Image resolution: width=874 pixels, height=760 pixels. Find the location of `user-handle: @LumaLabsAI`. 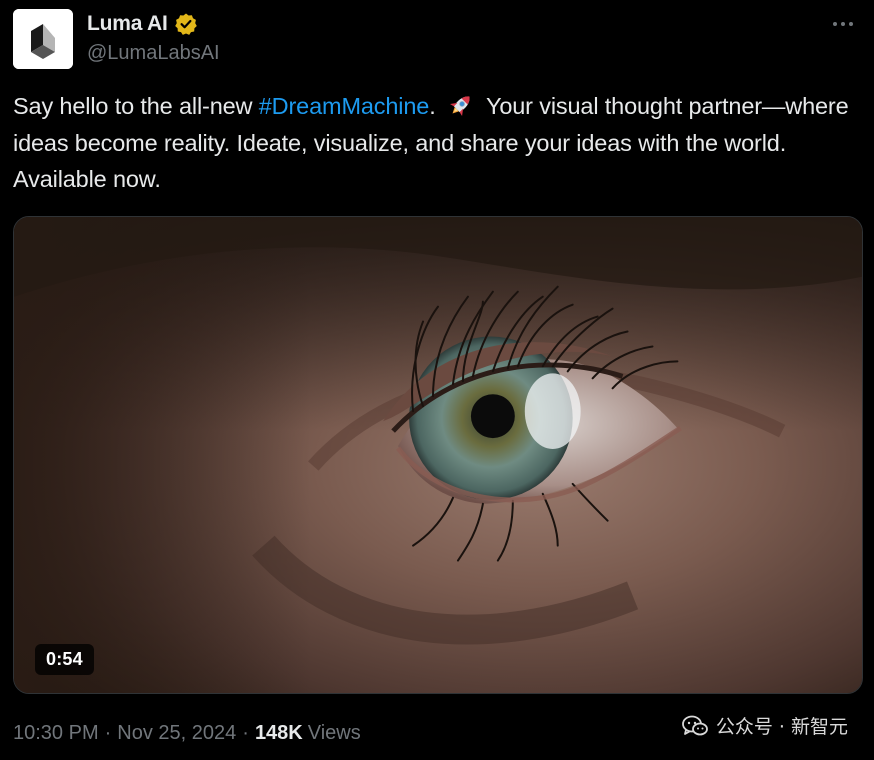

user-handle: @LumaLabsAI is located at coordinates (153, 53).